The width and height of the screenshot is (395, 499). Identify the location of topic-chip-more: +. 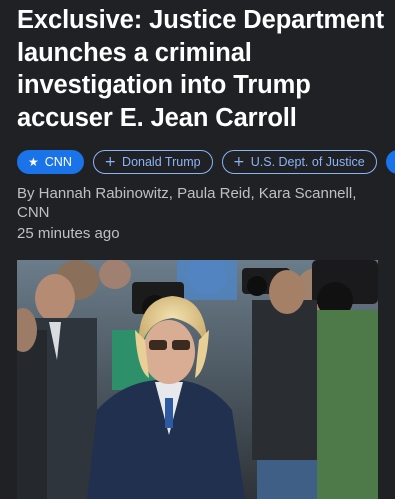
(390, 162).